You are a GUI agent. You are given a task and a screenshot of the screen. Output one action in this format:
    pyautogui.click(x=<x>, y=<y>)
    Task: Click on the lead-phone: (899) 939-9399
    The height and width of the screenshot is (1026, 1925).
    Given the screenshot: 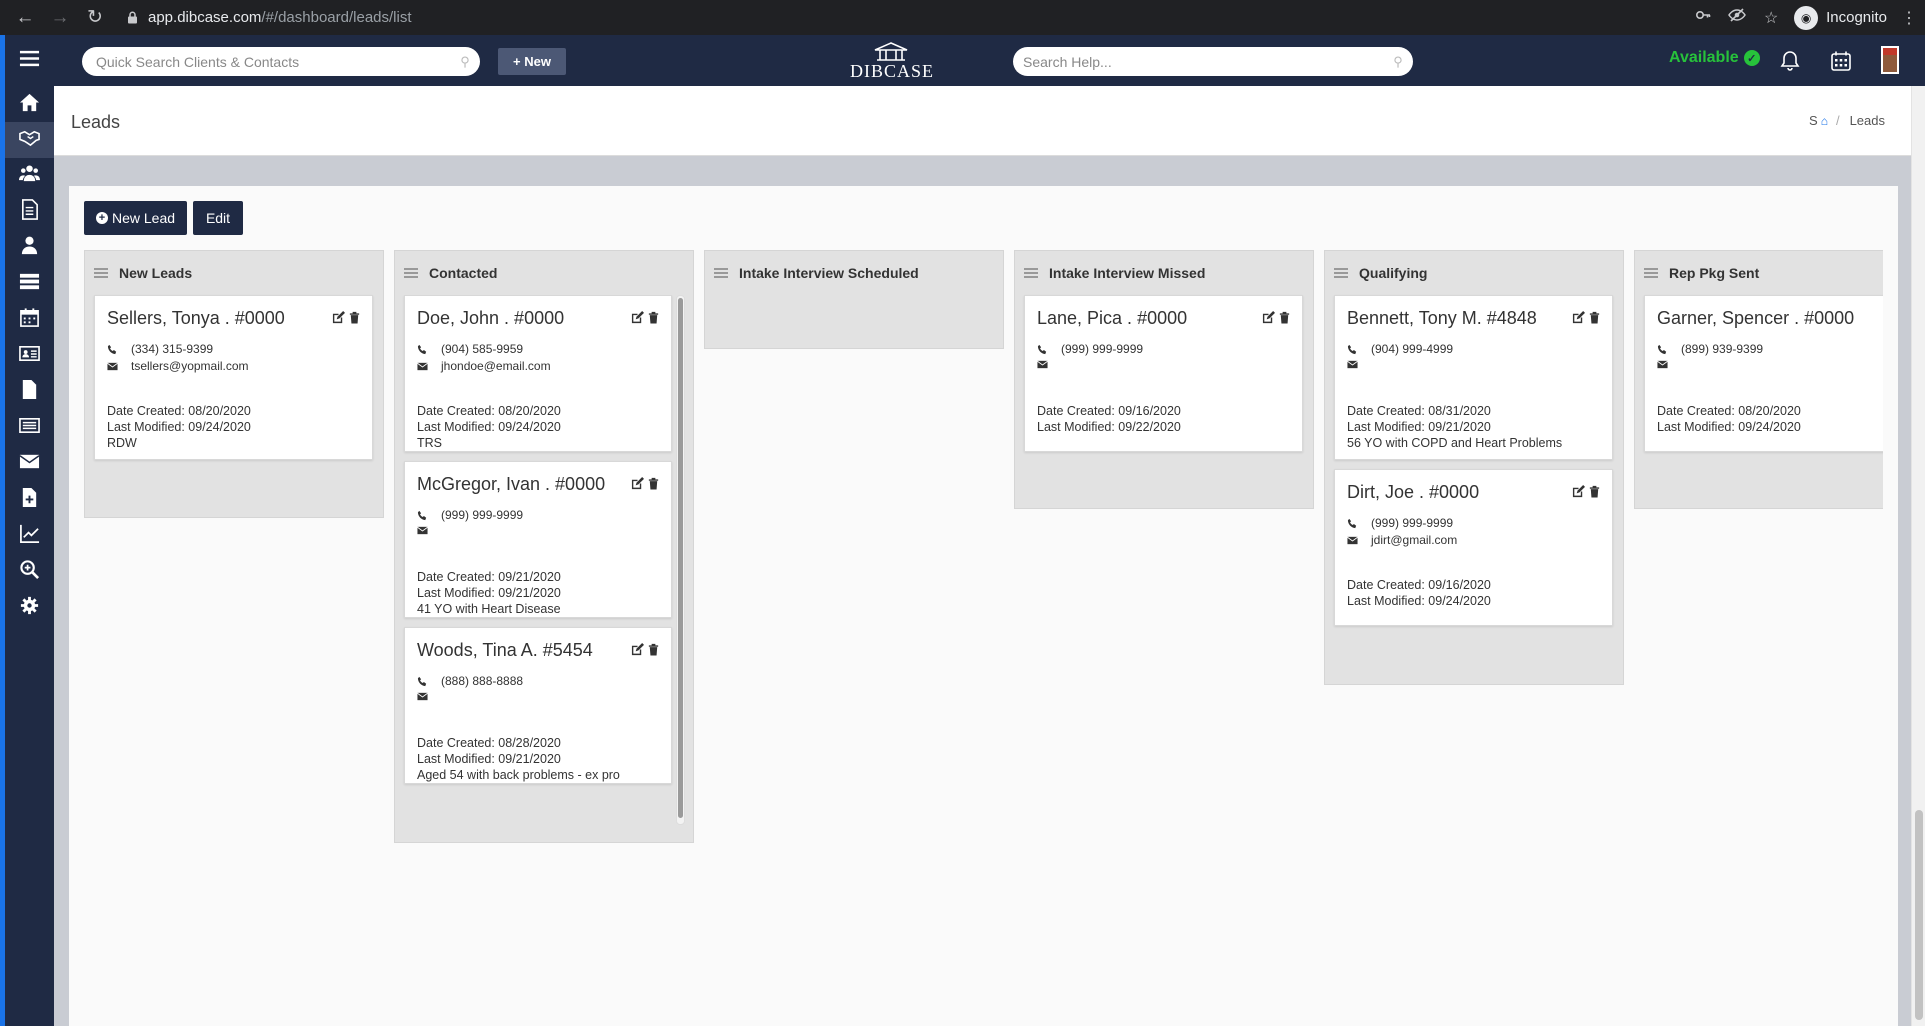 What is the action you would take?
    pyautogui.click(x=1722, y=349)
    